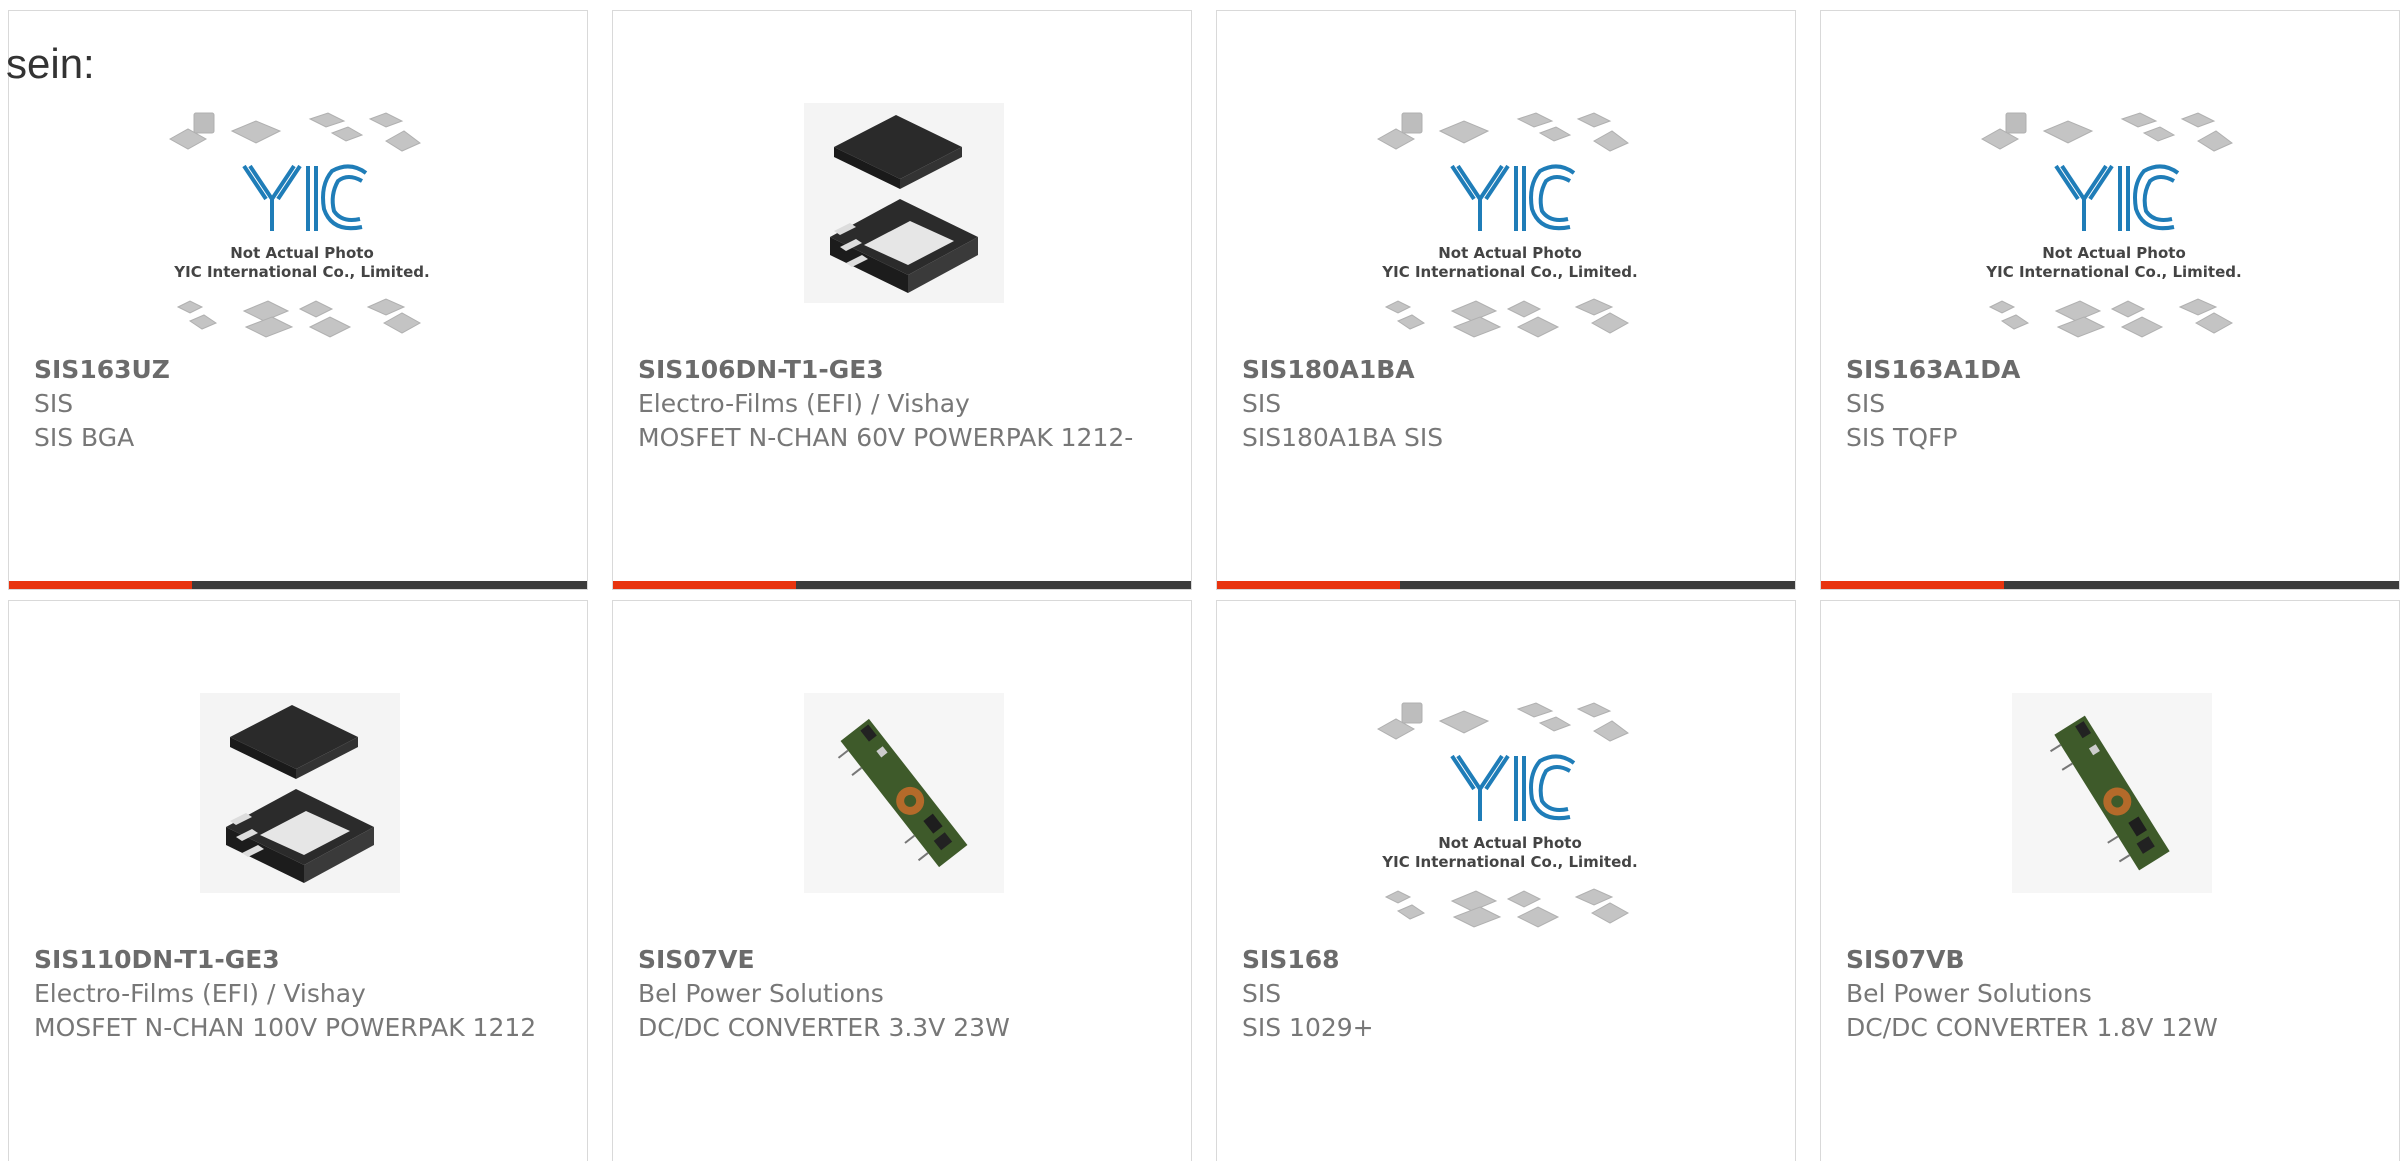  I want to click on part-number: SIS163A1DA, so click(2106, 370).